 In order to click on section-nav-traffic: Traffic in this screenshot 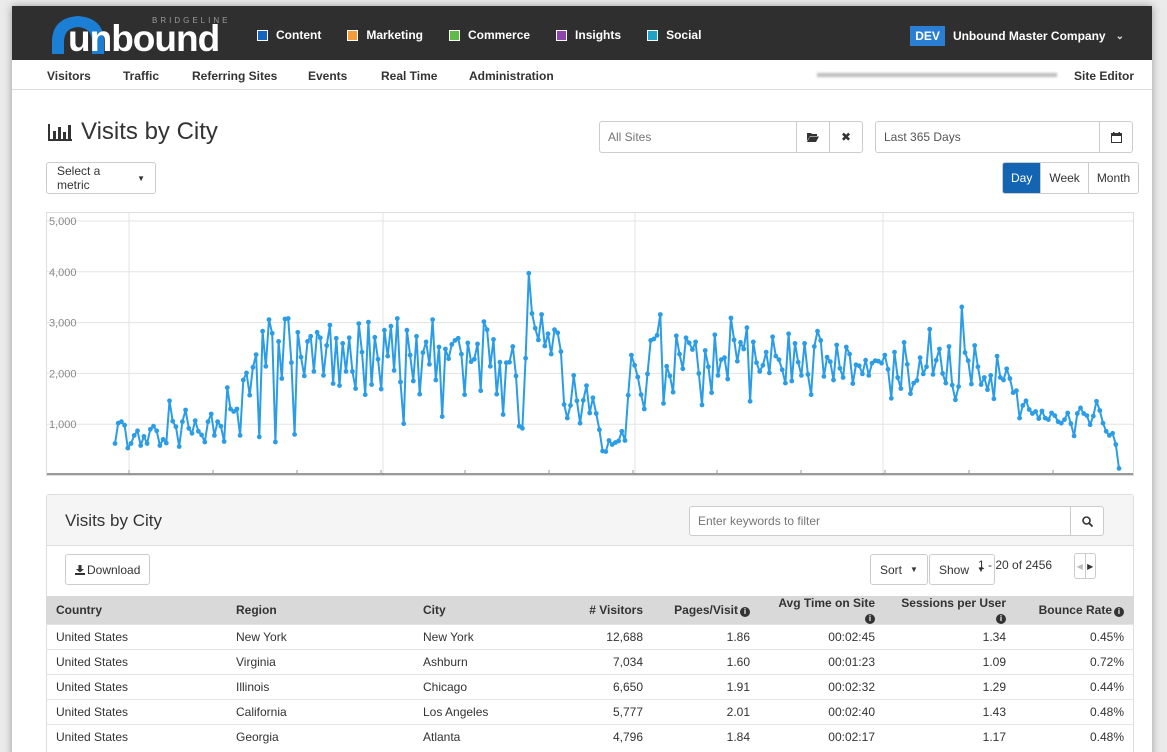, I will do `click(141, 76)`.